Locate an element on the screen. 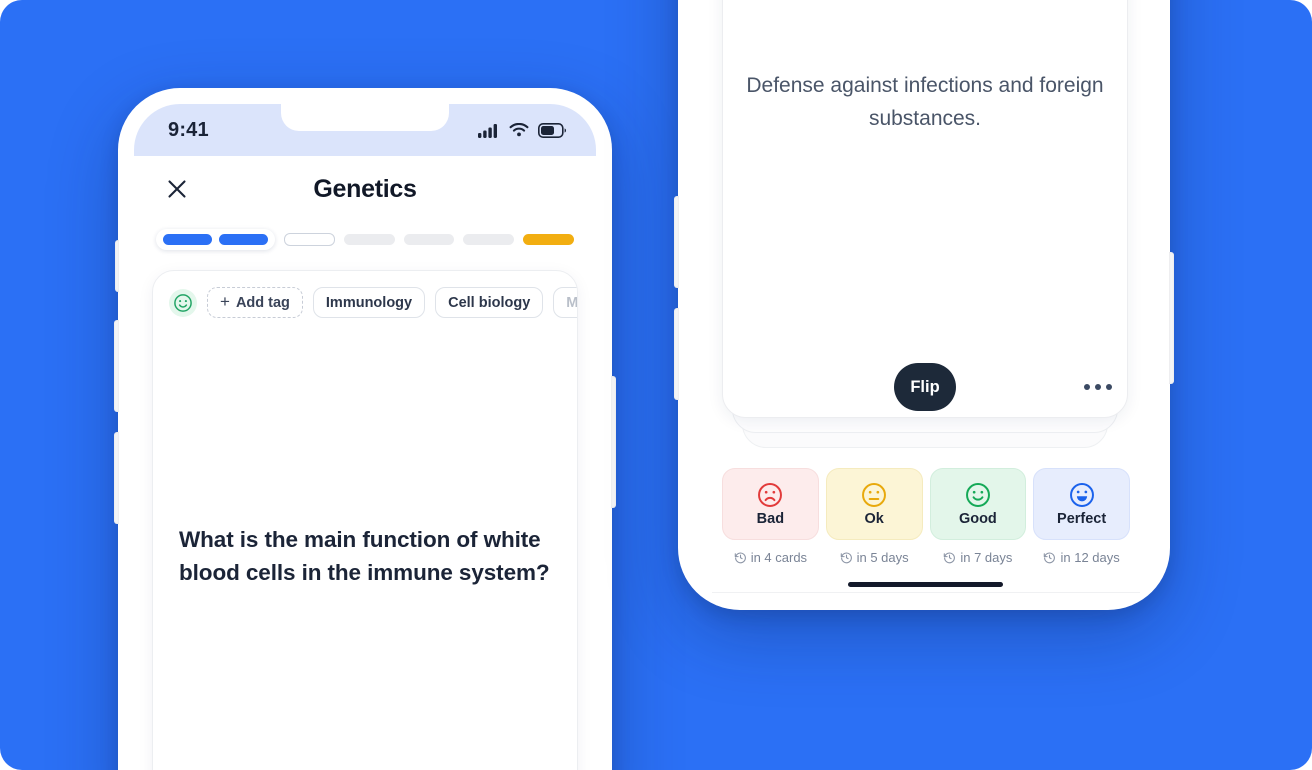  rating-button-perfect: Perfect is located at coordinates (1081, 504).